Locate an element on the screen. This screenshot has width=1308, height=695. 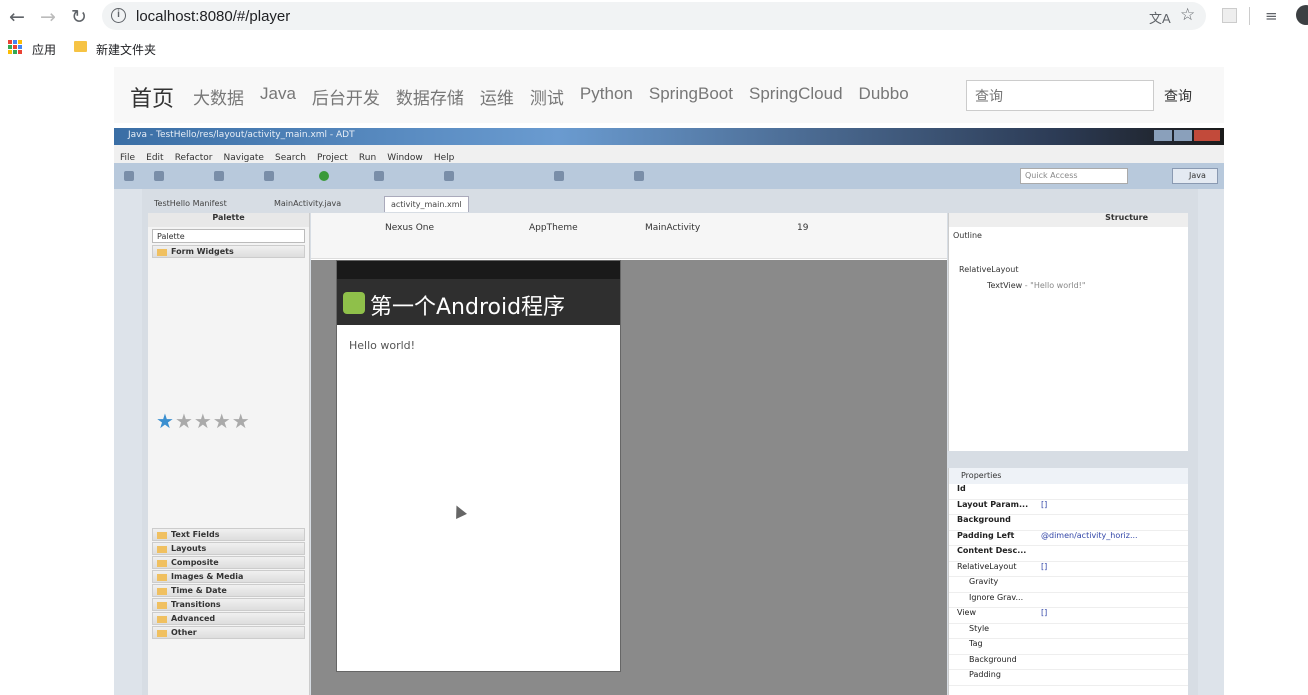
mouse-cursor-icon is located at coordinates (459, 511).